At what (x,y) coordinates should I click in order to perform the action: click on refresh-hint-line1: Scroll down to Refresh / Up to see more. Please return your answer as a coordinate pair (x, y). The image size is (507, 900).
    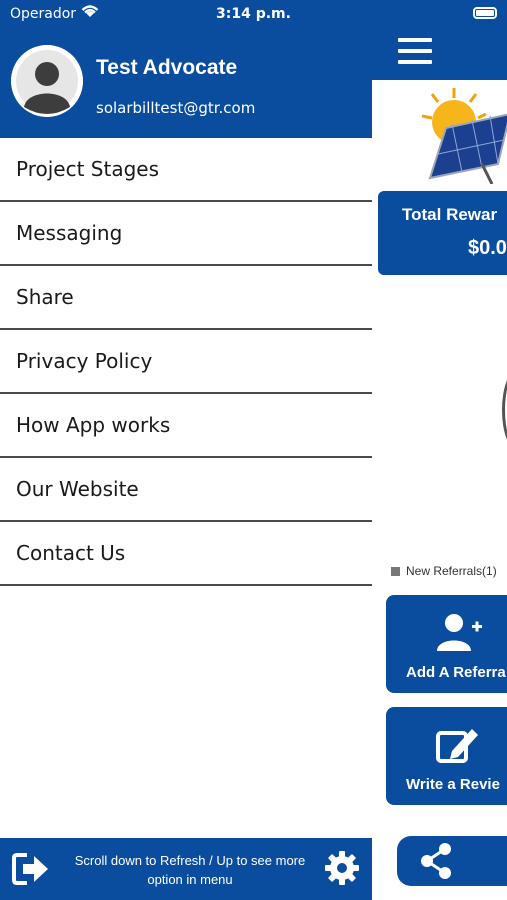
    Looking at the image, I should click on (190, 860).